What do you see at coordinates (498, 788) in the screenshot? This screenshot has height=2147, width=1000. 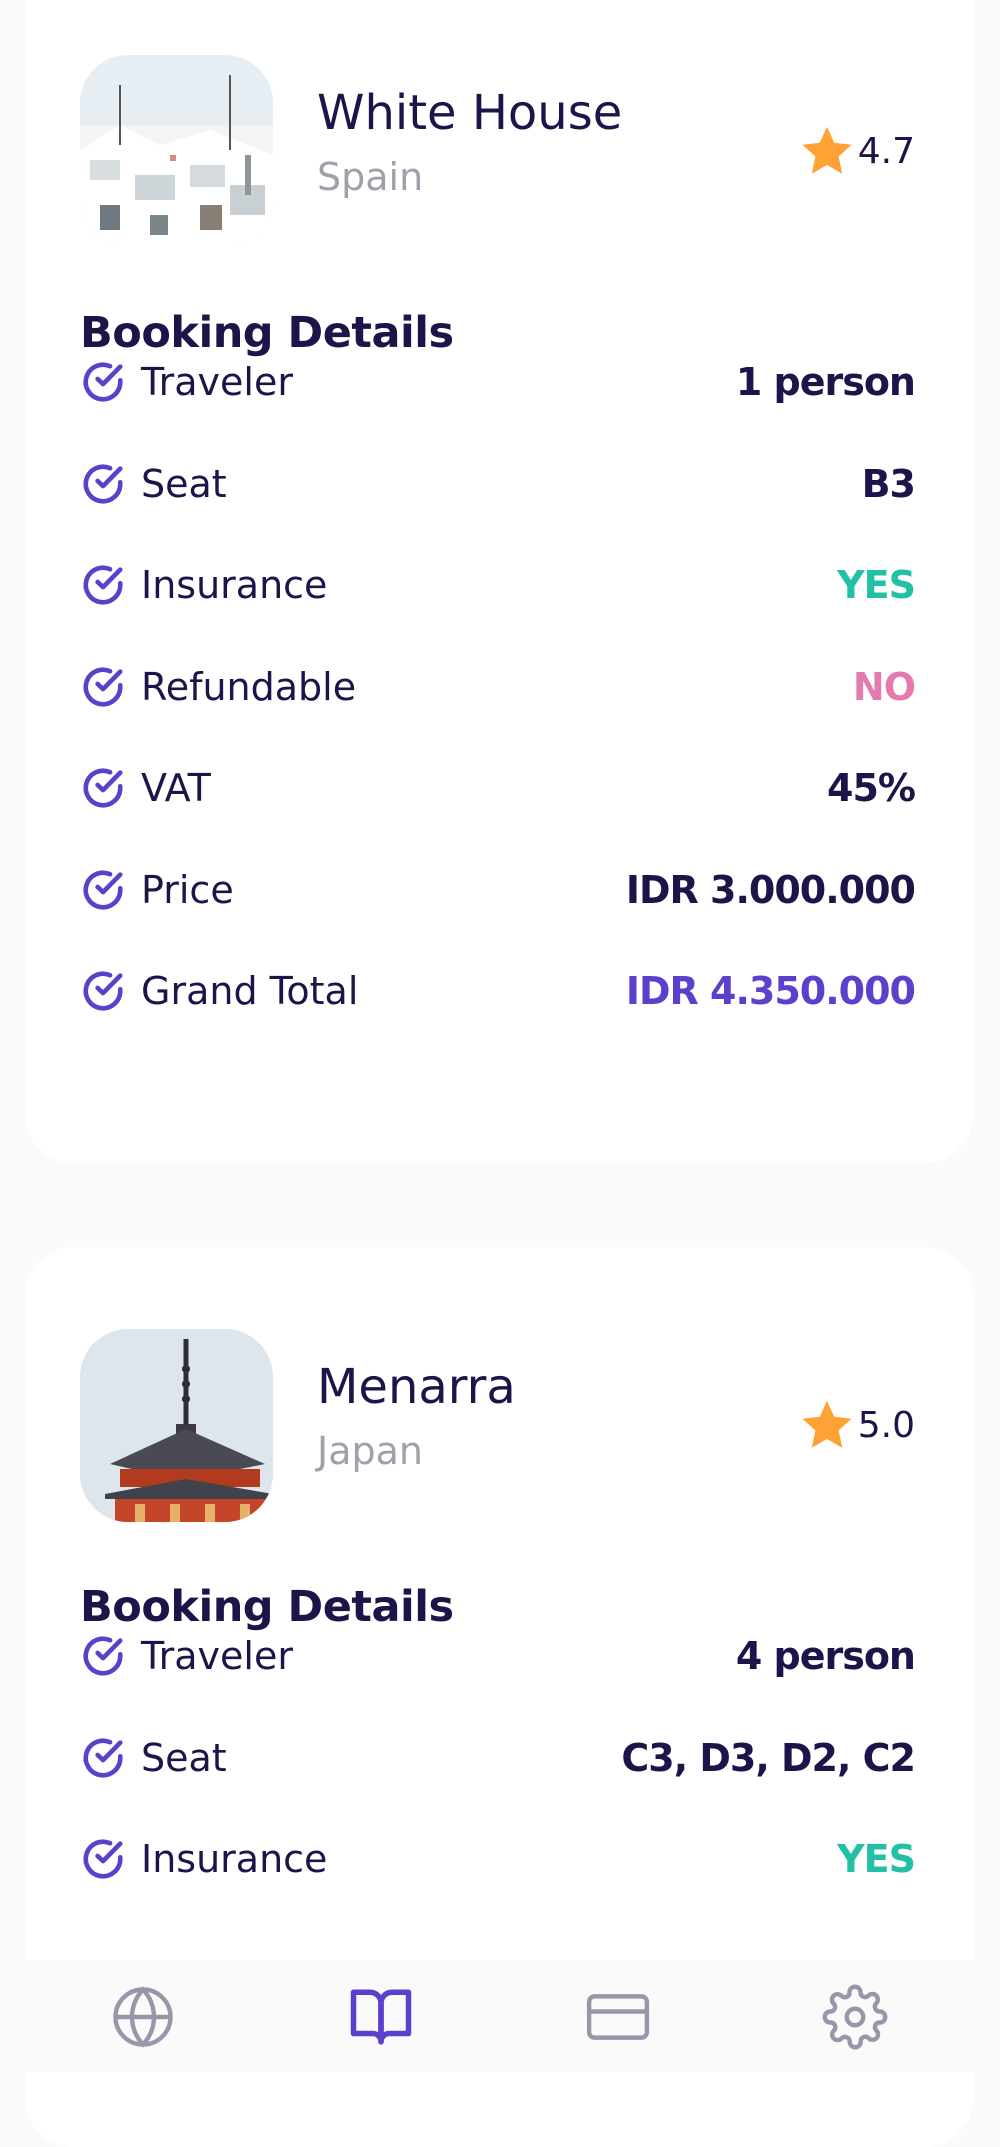 I see `detail-row-vat: VAT 45%` at bounding box center [498, 788].